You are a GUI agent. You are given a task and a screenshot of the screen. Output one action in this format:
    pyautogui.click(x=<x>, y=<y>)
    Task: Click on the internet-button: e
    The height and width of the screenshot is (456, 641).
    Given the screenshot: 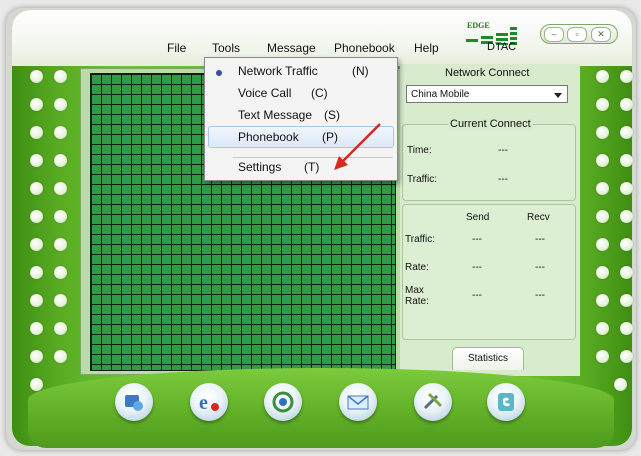 What is the action you would take?
    pyautogui.click(x=209, y=402)
    